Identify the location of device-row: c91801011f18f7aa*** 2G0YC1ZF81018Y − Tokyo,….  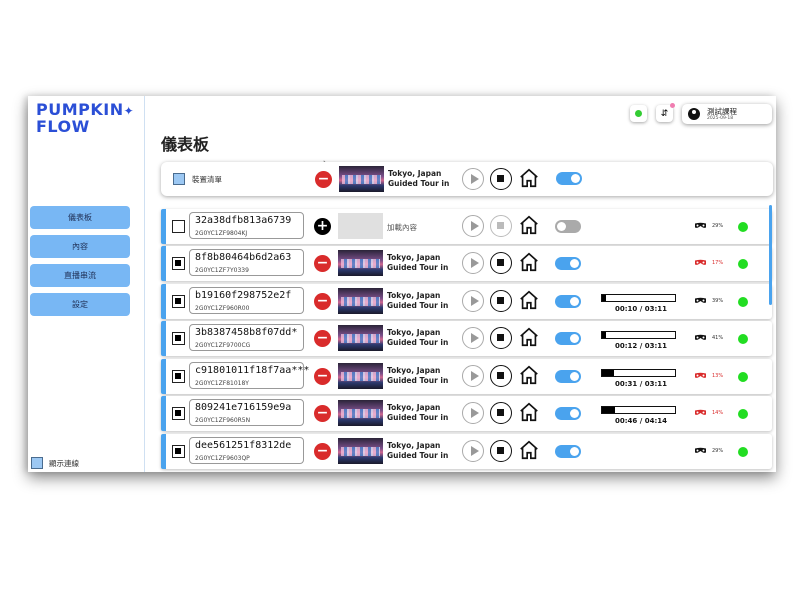
(466, 376).